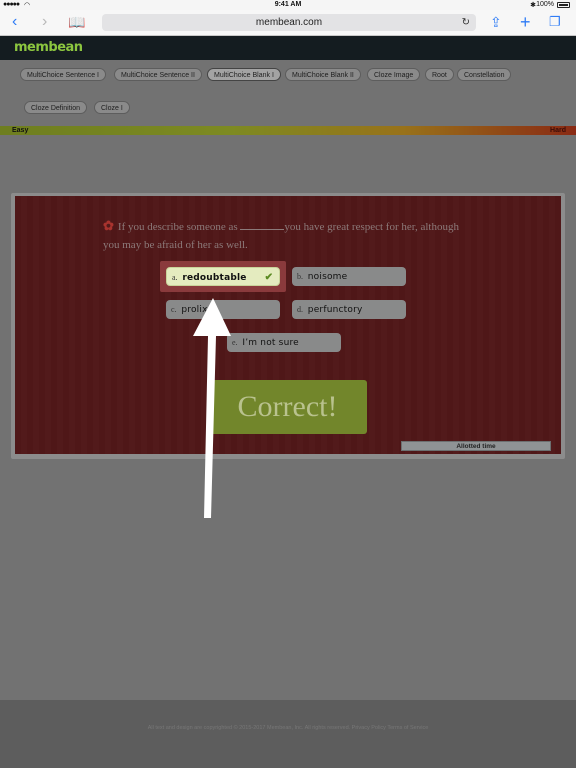  I want to click on choice-e: e. I’m not sure, so click(284, 342).